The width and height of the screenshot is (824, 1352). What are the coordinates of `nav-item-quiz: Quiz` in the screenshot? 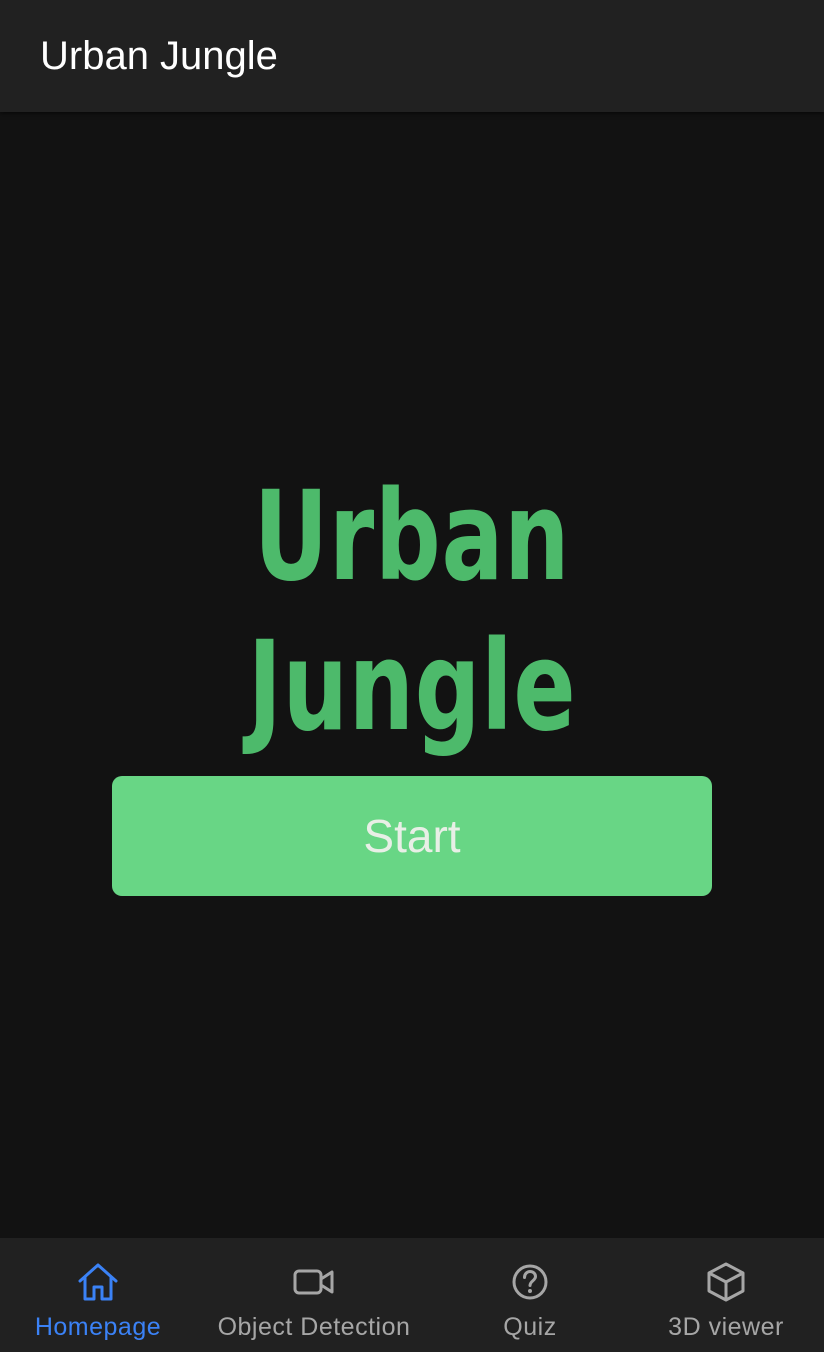 It's located at (530, 1295).